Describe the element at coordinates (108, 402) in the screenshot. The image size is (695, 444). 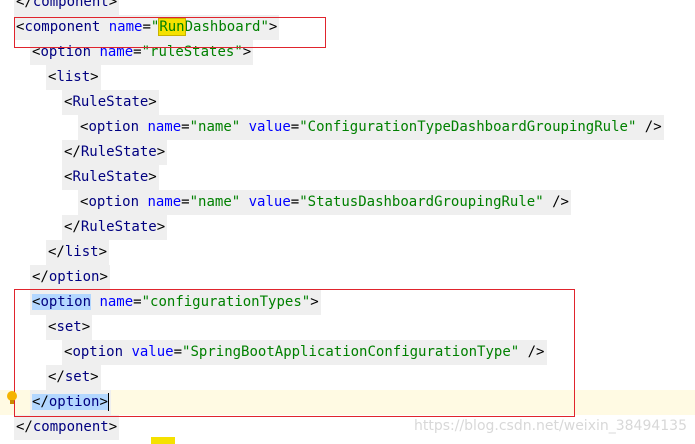
I see `text-caret` at that location.